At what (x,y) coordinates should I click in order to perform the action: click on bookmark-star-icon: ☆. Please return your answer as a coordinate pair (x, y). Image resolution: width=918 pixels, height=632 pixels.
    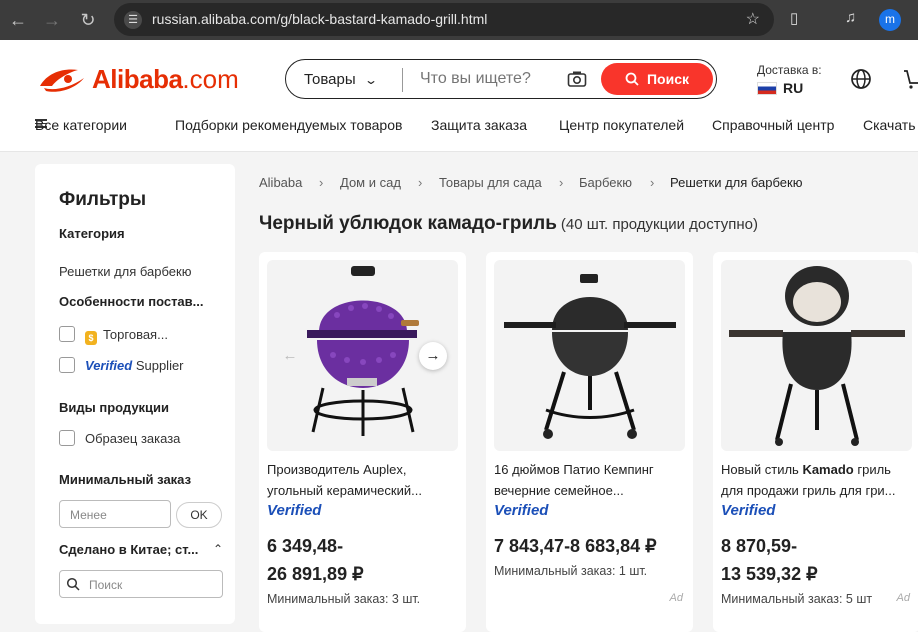
    Looking at the image, I should click on (753, 19).